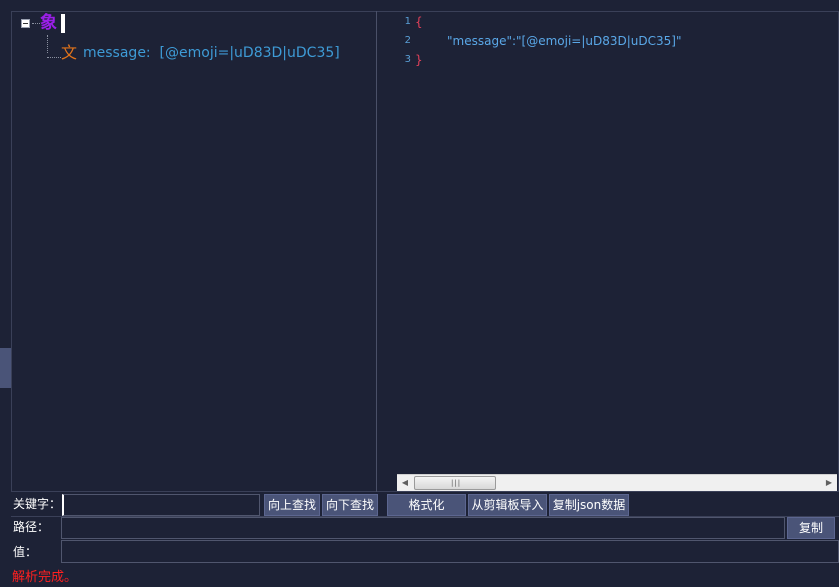 The width and height of the screenshot is (839, 587). Describe the element at coordinates (350, 505) in the screenshot. I see `find-down-button: 向下查找` at that location.